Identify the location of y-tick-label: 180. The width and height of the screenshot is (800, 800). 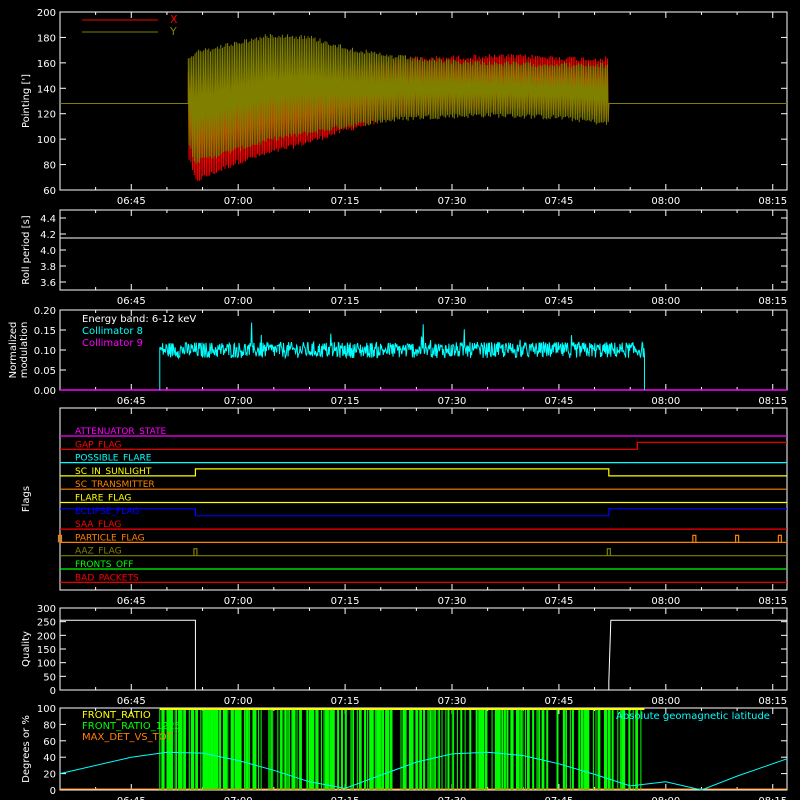
(46, 38).